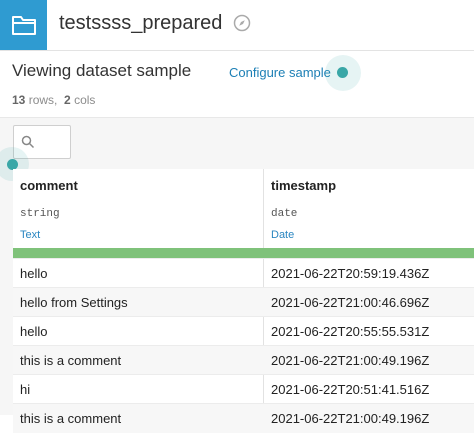  Describe the element at coordinates (350, 273) in the screenshot. I see `cell-timestamp: 2021-06-22T20:59:19.436Z` at that location.